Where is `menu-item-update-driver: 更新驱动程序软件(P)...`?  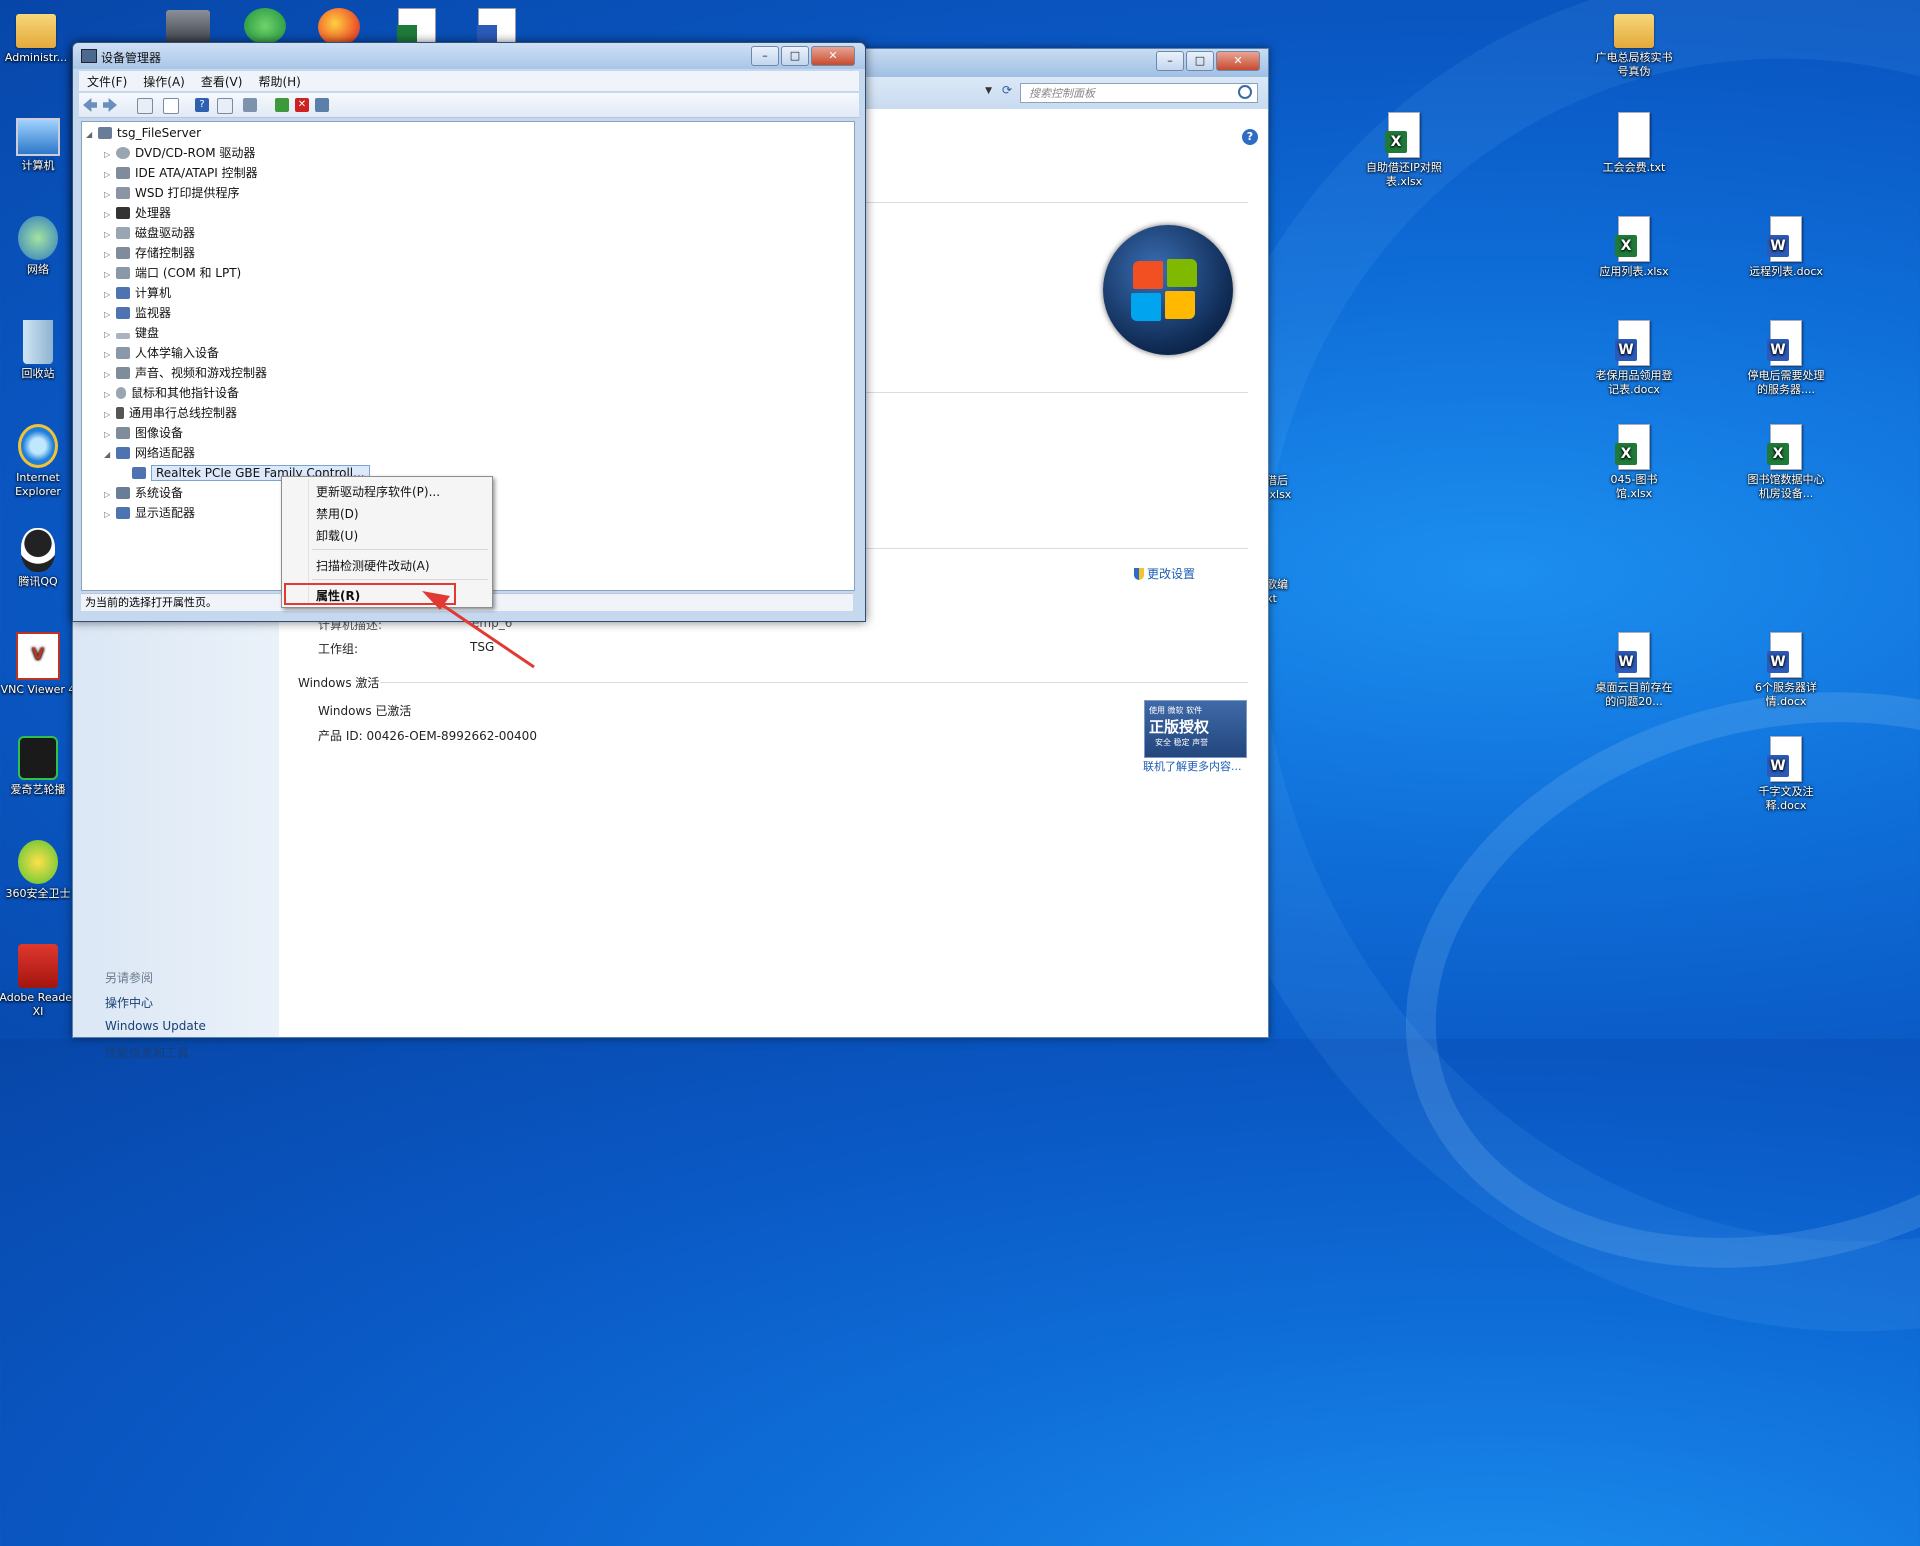 menu-item-update-driver: 更新驱动程序软件(P)... is located at coordinates (378, 491).